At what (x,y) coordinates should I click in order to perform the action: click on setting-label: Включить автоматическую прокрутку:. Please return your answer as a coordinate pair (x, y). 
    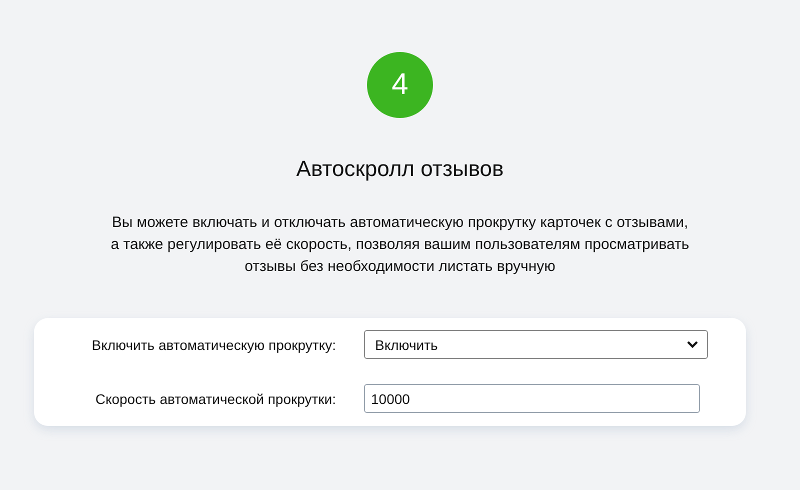
    Looking at the image, I should click on (213, 344).